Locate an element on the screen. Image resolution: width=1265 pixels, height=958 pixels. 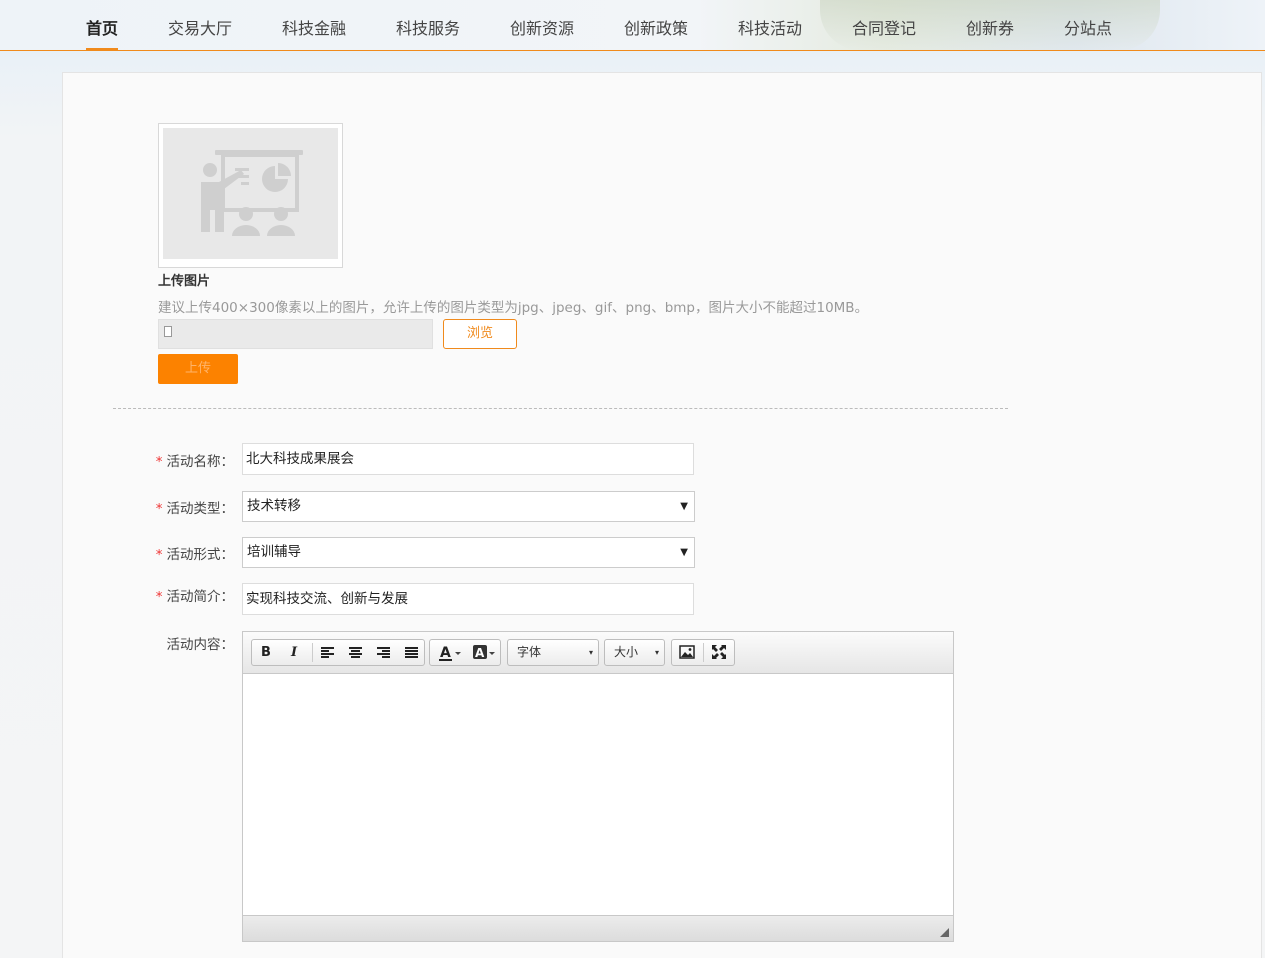
image-placeholder is located at coordinates (250, 193).